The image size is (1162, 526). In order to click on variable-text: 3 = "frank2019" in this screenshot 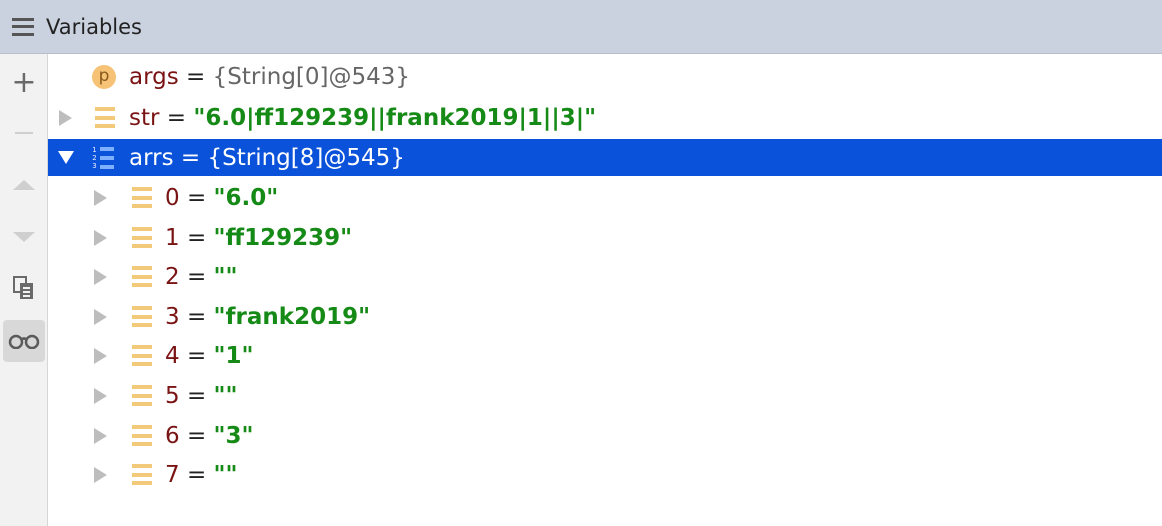, I will do `click(267, 317)`.